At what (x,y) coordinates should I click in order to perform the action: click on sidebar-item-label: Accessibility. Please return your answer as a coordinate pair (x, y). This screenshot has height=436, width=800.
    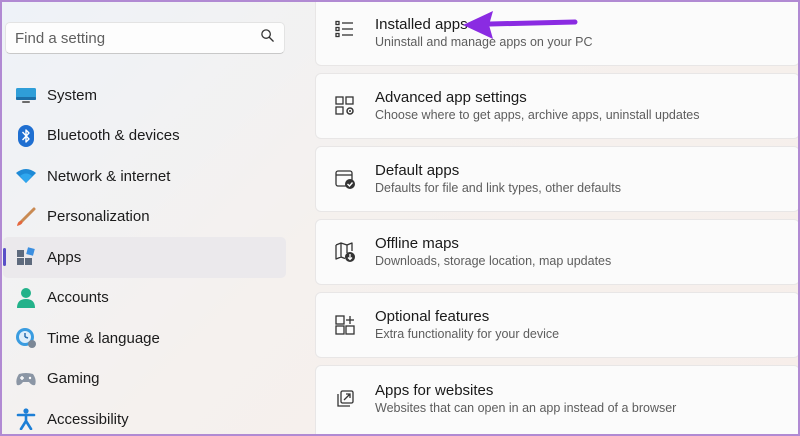
    Looking at the image, I should click on (88, 419).